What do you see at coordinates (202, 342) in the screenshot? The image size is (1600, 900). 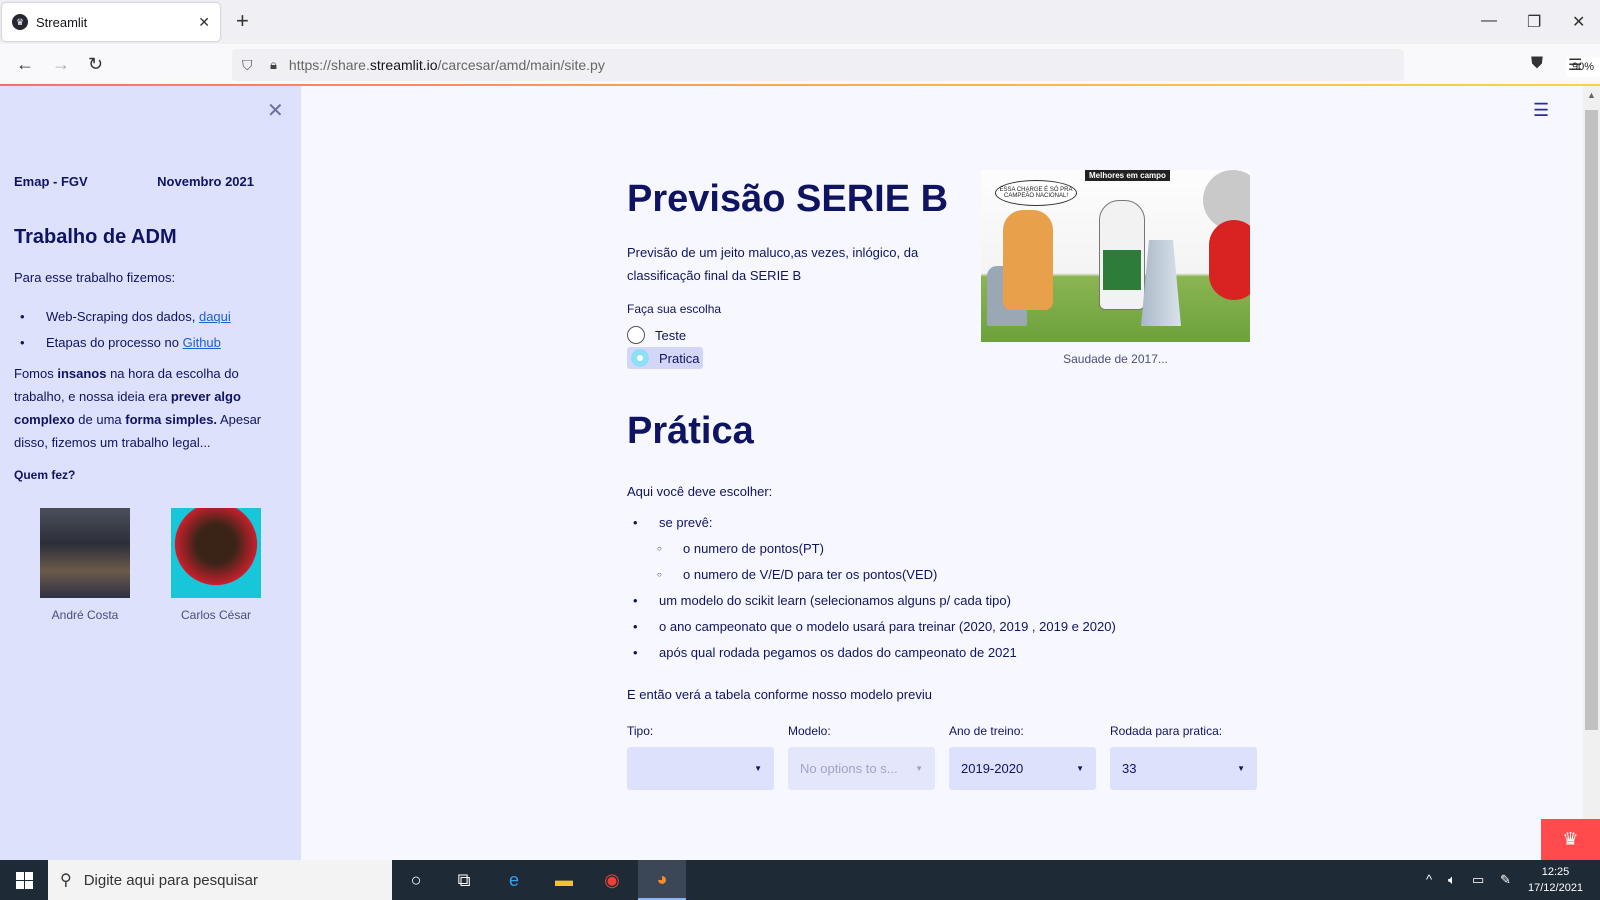 I see `github-link: Github` at bounding box center [202, 342].